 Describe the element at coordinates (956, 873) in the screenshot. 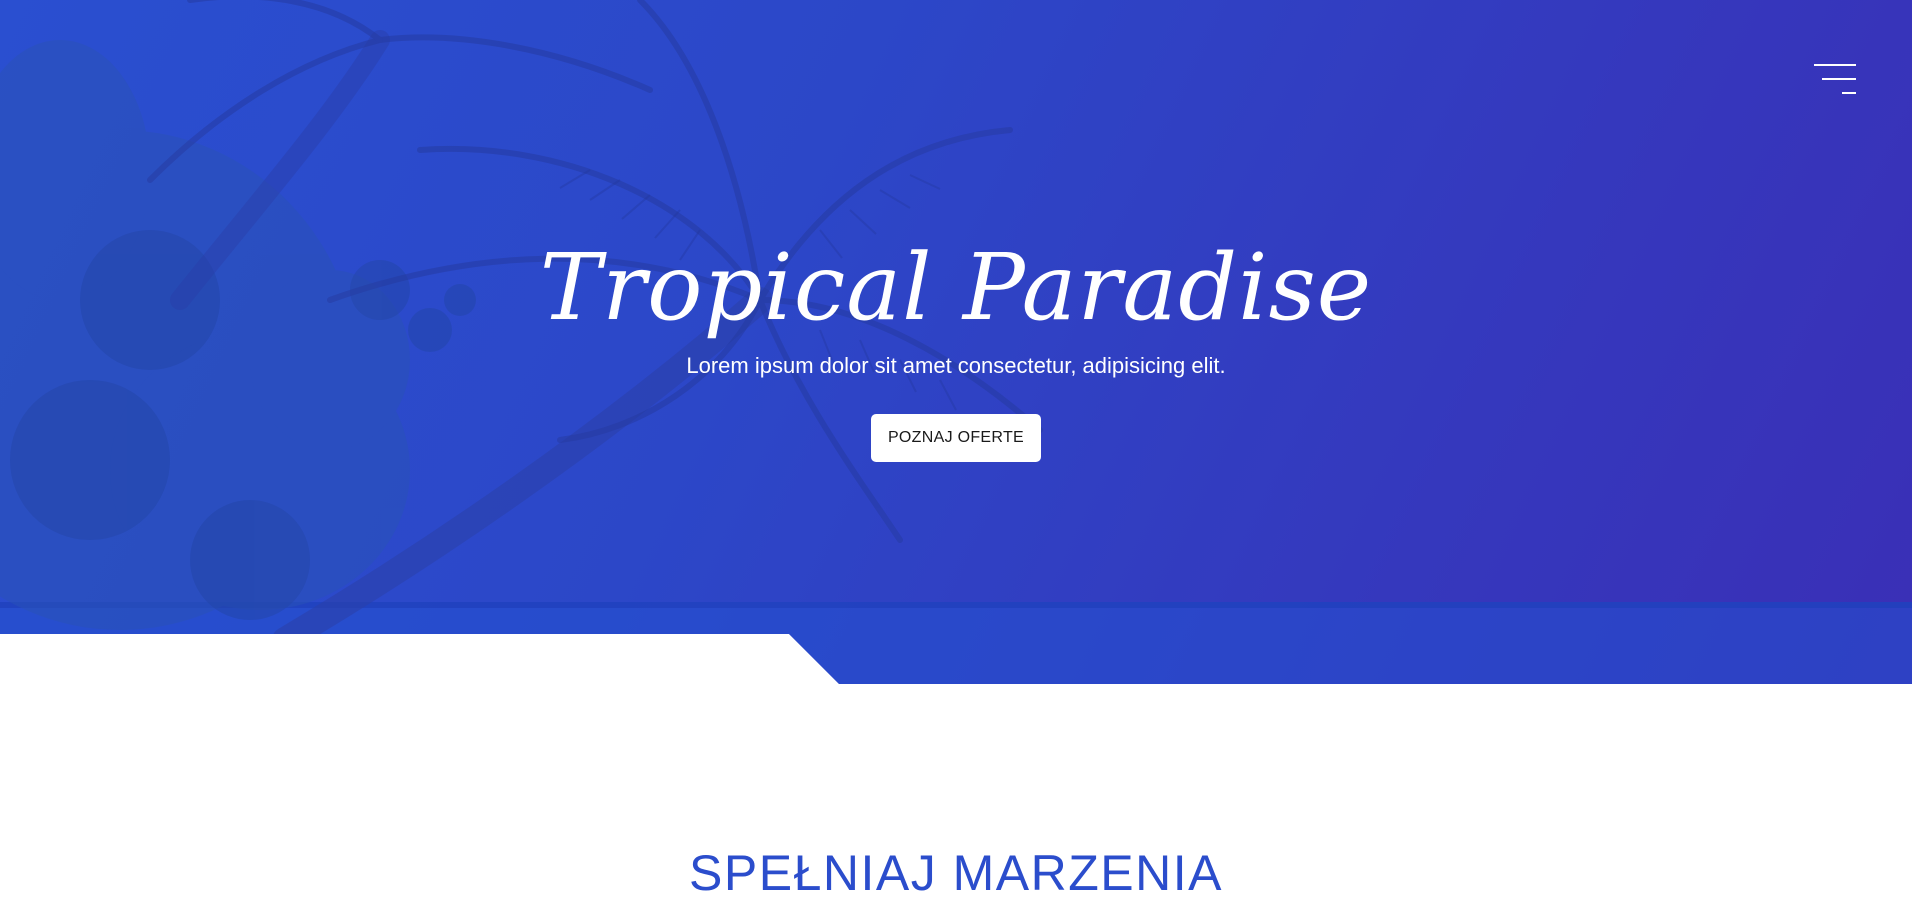

I see `section-title: SPEŁNIAJ MARZENIA` at that location.